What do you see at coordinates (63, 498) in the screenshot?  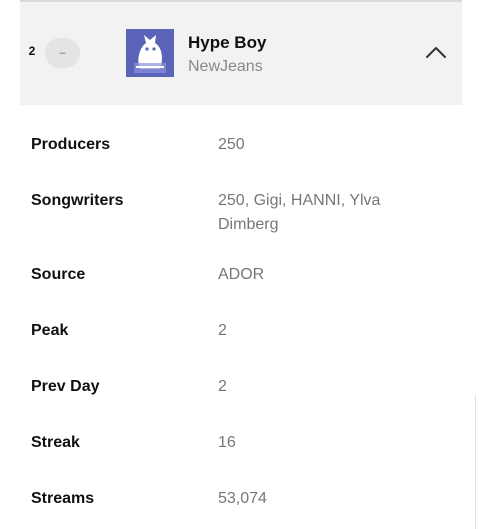 I see `detail-label: Streams` at bounding box center [63, 498].